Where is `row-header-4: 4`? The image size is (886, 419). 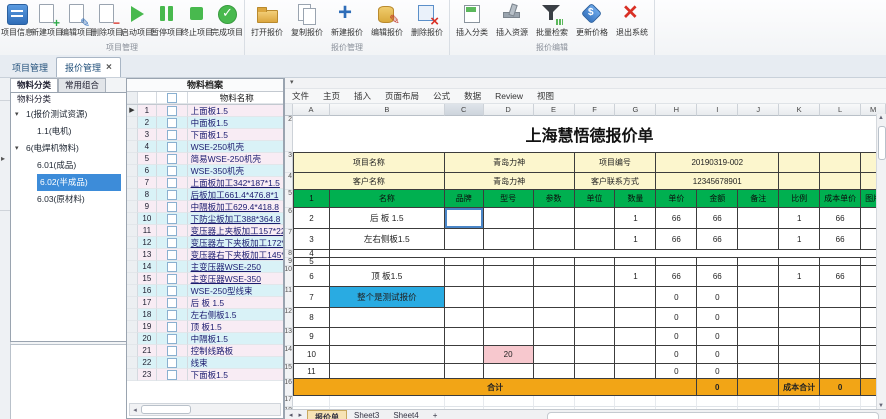 row-header-4: 4 is located at coordinates (289, 181).